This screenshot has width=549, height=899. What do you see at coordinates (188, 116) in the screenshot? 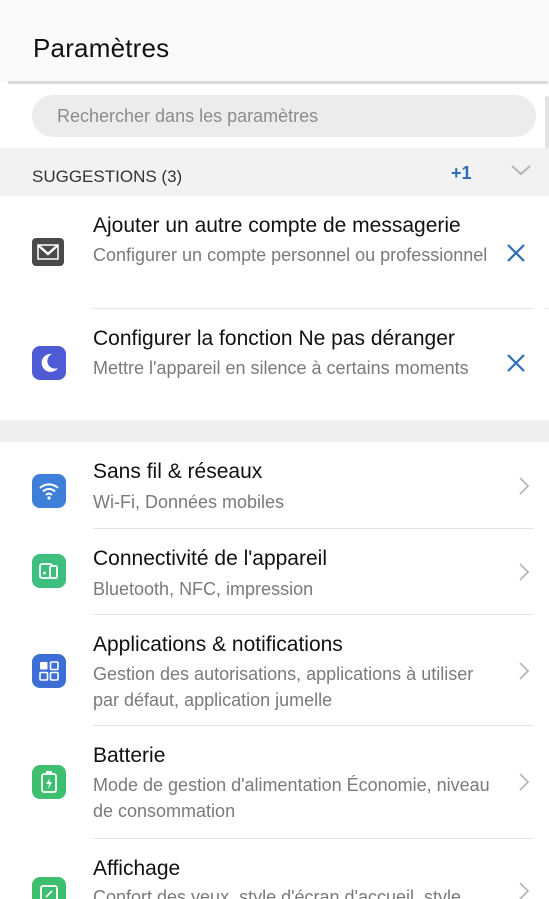
I see `search-placeholder: Rechercher dans les paramètres` at bounding box center [188, 116].